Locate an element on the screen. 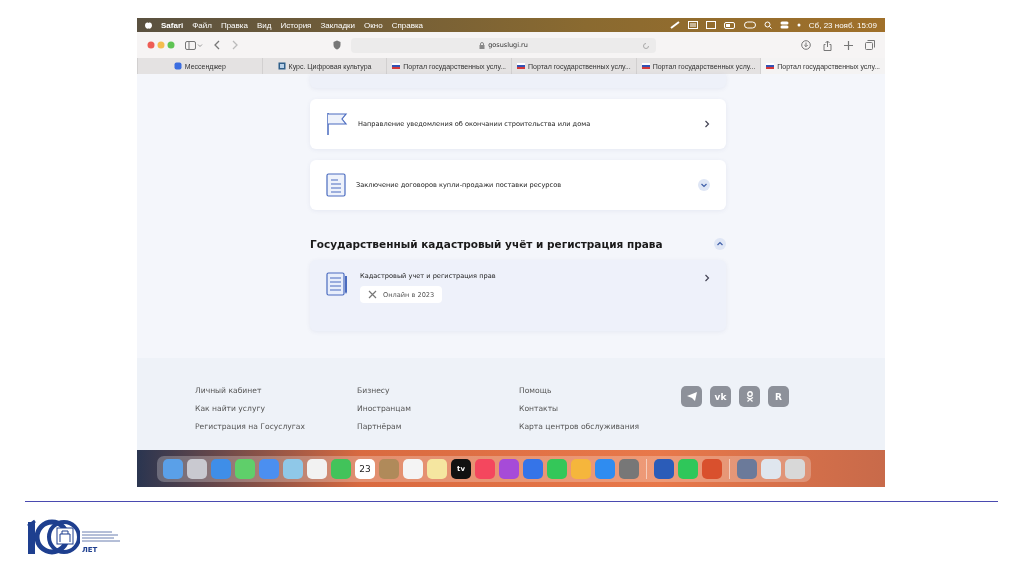 This screenshot has width=1024, height=574. menu-item: Правка is located at coordinates (234, 25).